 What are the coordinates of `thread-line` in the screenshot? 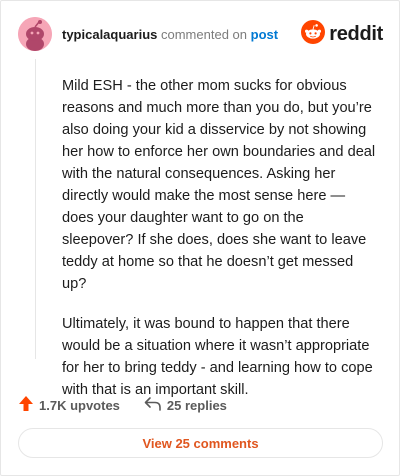 It's located at (35, 209).